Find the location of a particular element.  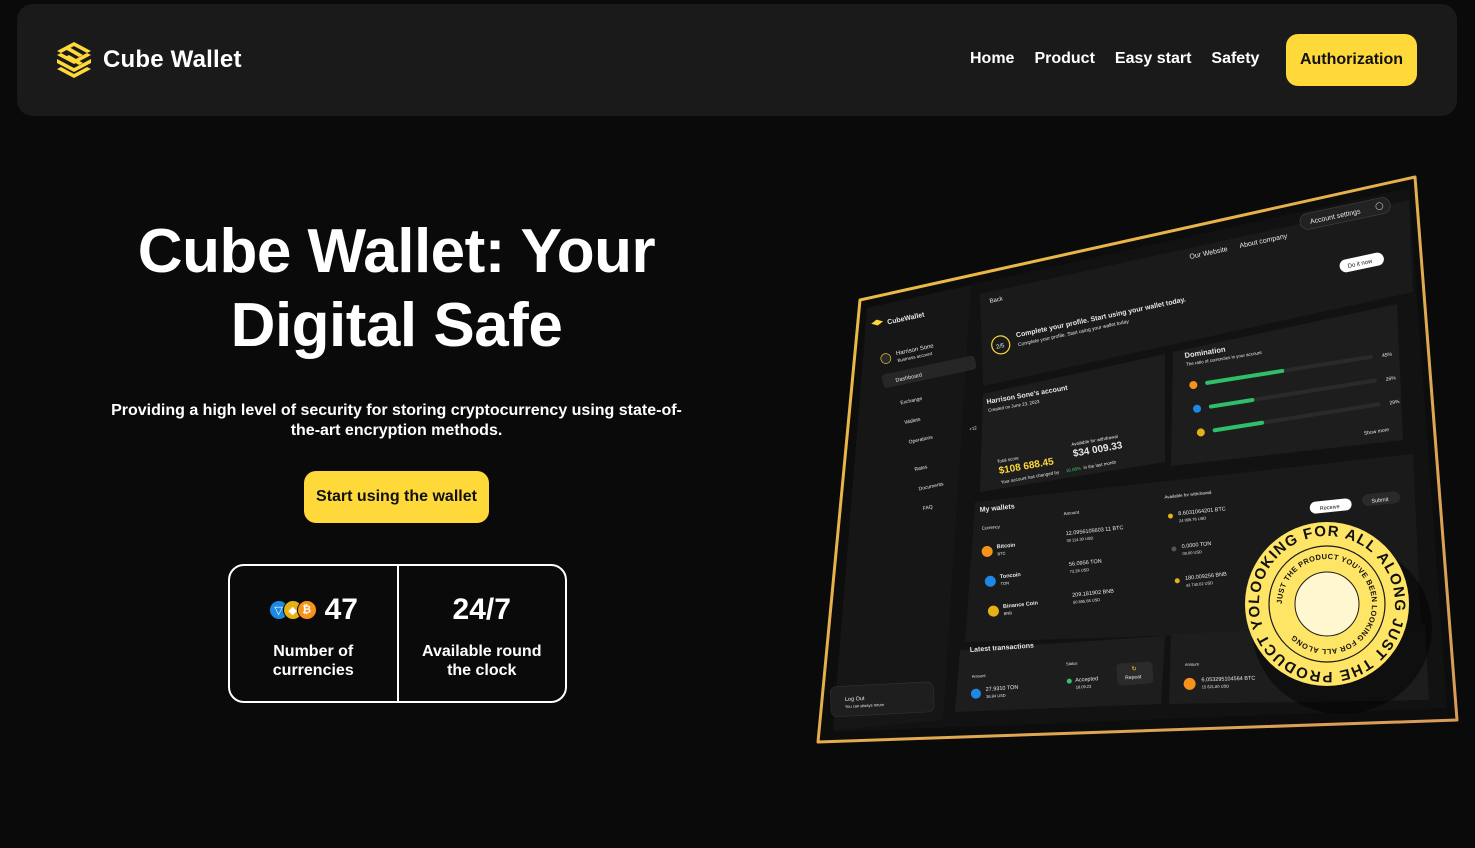

nav-home: Home is located at coordinates (992, 59).